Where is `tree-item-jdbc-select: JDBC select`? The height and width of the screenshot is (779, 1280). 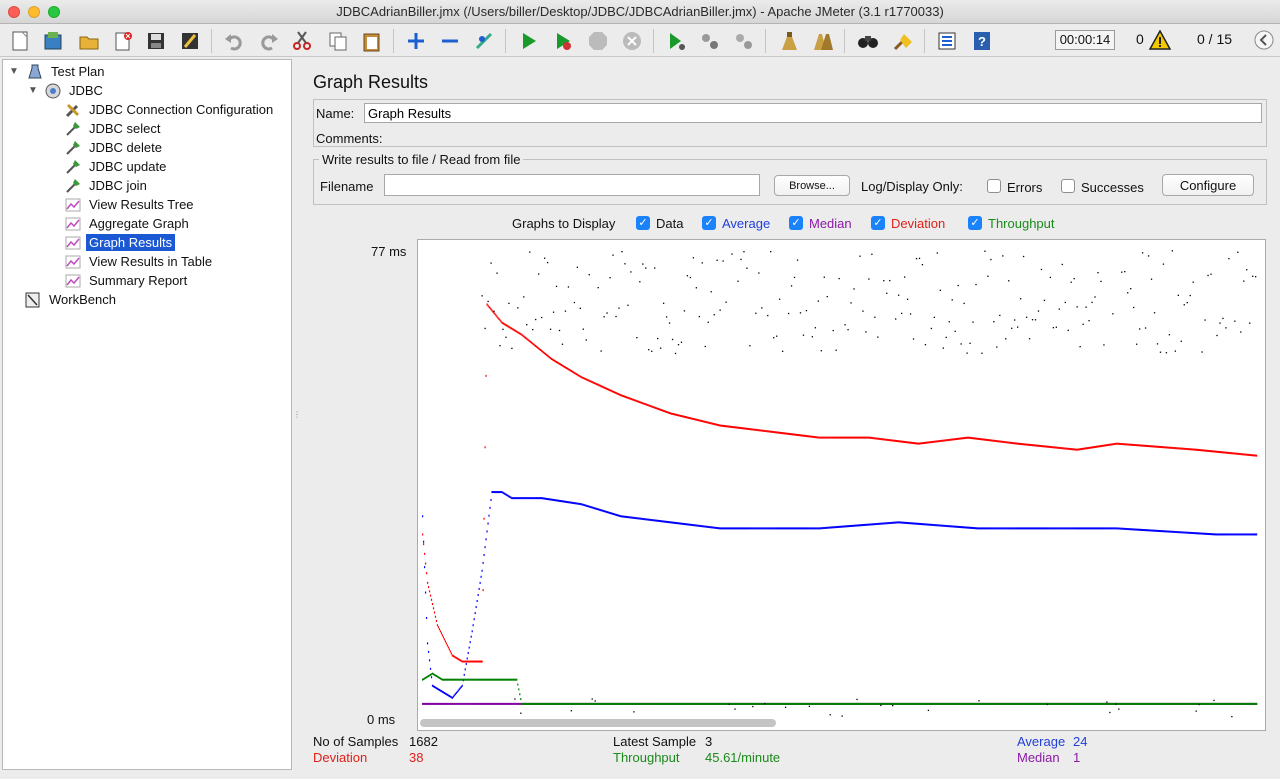
tree-item-jdbc-select: JDBC select is located at coordinates (114, 128).